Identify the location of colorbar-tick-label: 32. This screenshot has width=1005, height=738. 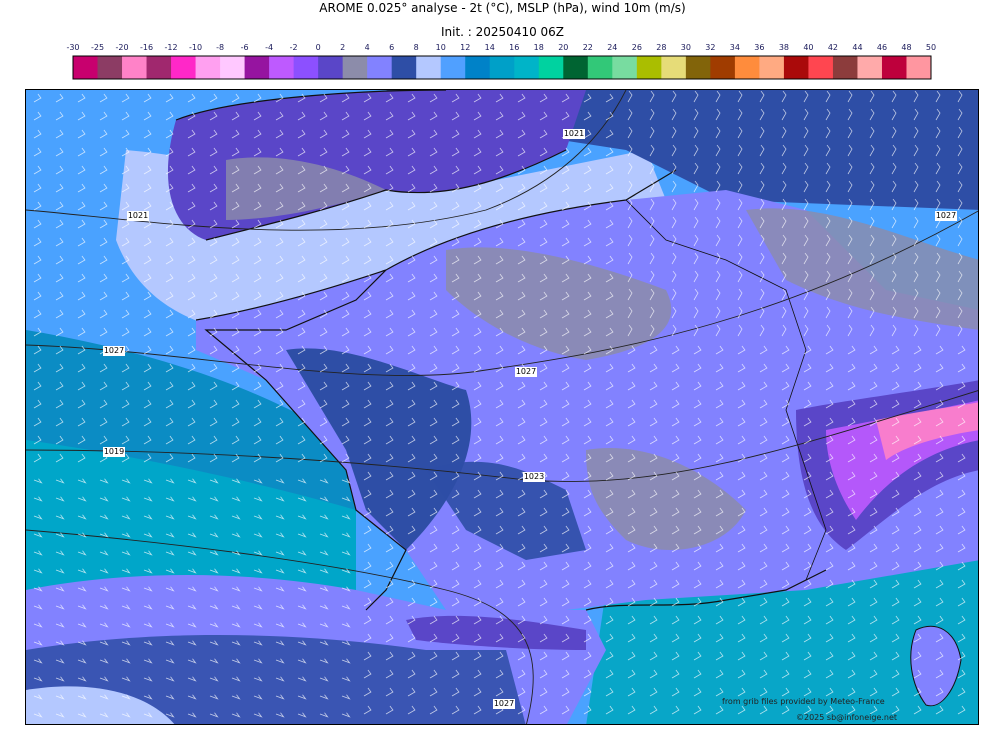
(710, 47).